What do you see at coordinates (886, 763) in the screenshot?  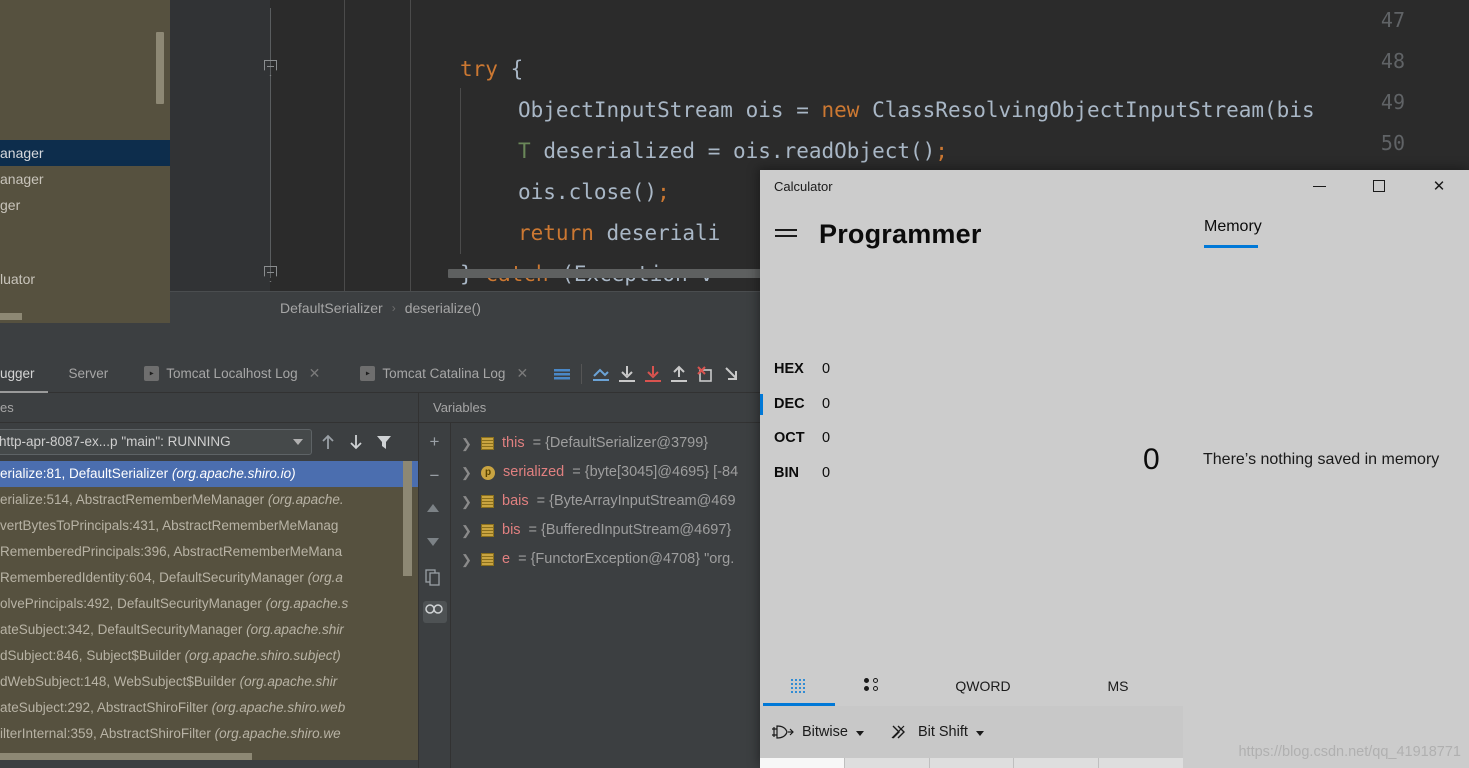 I see `key-lshift: «` at bounding box center [886, 763].